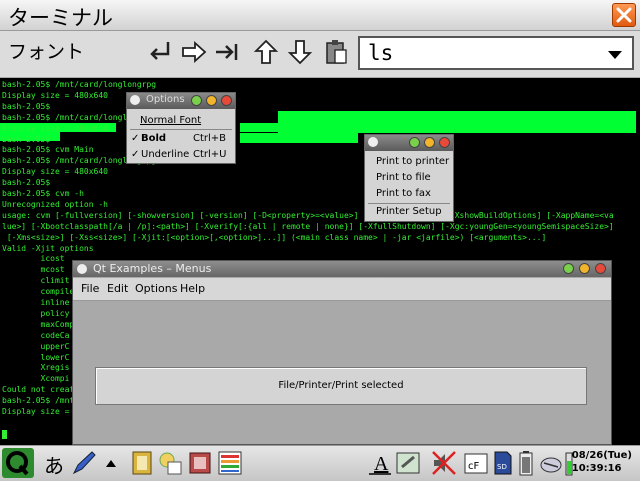 Image resolution: width=640 pixels, height=481 pixels. Describe the element at coordinates (90, 288) in the screenshot. I see `menu-file: File` at that location.